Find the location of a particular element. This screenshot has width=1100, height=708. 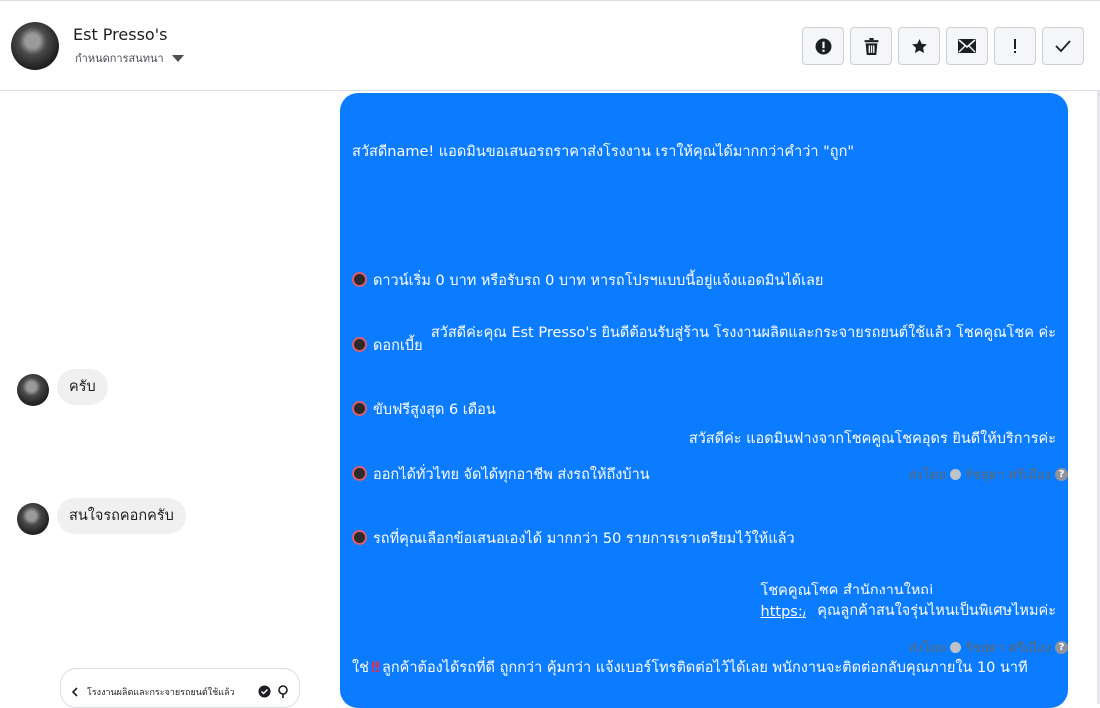

conversation-header: Est Presso's กำหนดการสนทนา is located at coordinates (550, 47).